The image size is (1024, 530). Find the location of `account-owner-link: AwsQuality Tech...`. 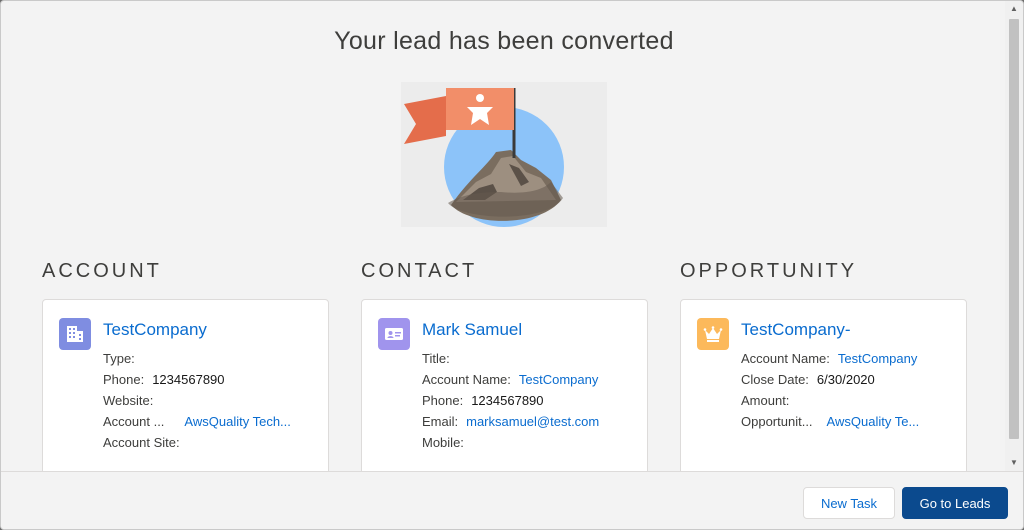

account-owner-link: AwsQuality Tech... is located at coordinates (237, 421).